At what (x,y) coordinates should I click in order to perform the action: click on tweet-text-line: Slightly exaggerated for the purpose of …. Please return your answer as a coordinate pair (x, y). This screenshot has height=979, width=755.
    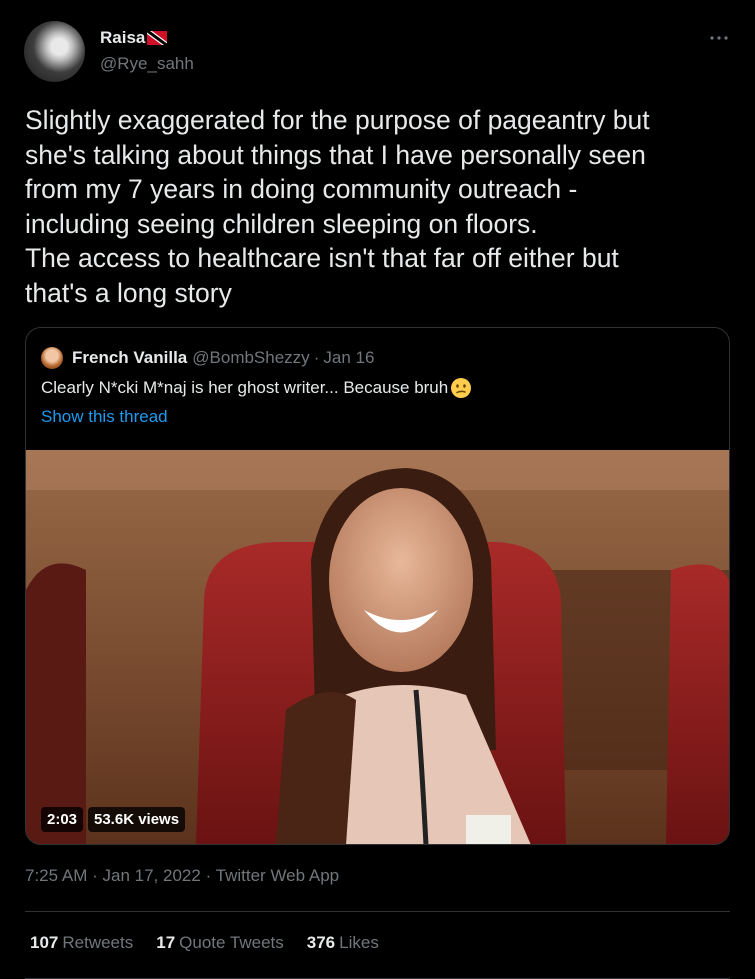
    Looking at the image, I should click on (337, 120).